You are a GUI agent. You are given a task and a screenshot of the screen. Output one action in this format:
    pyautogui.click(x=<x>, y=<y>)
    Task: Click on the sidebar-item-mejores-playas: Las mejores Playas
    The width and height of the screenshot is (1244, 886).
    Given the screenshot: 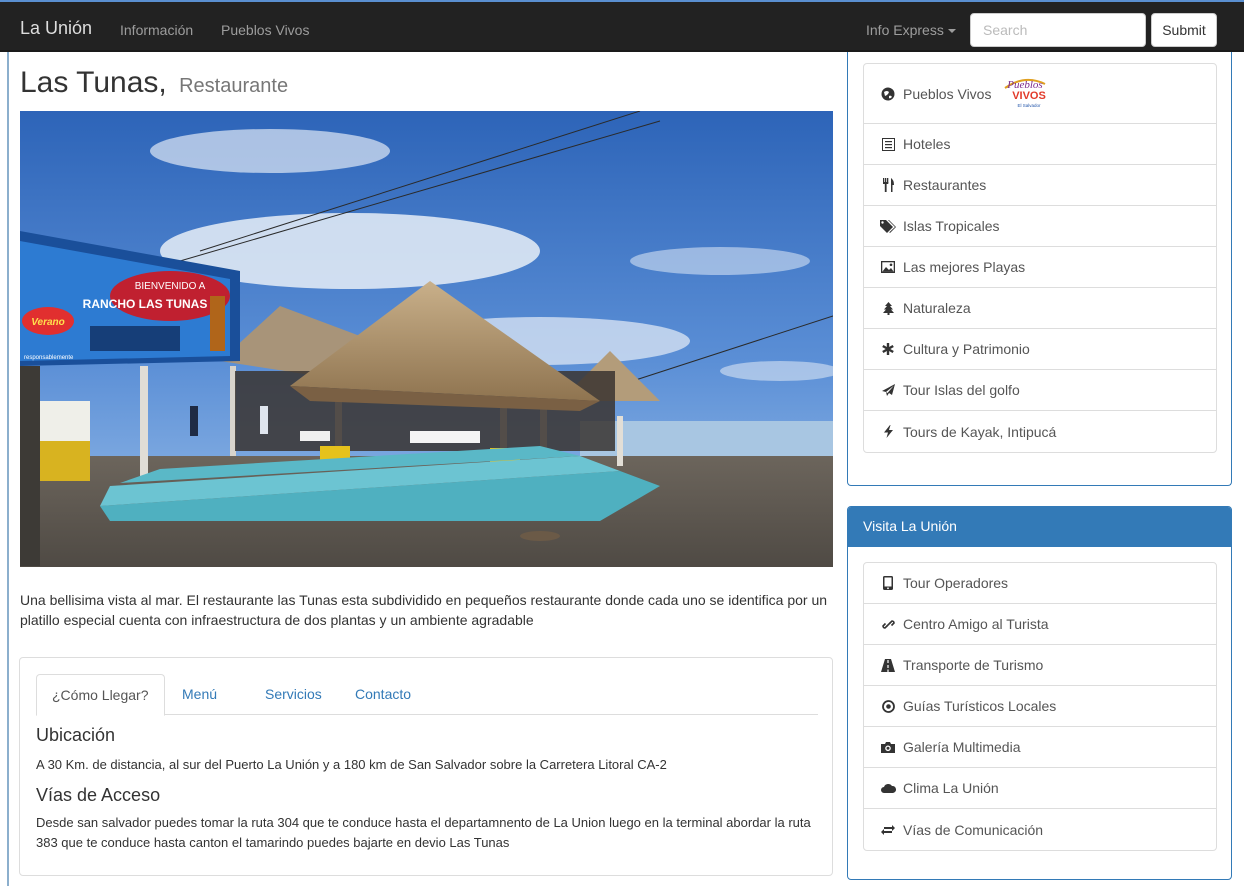 What is the action you would take?
    pyautogui.click(x=1040, y=267)
    